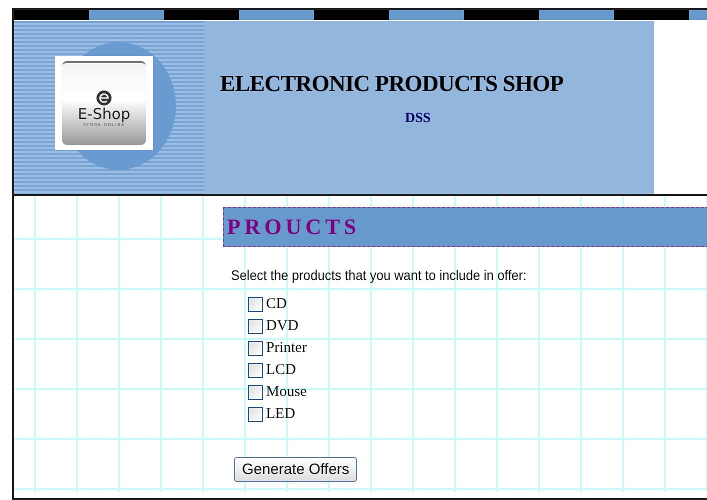 The image size is (707, 500). What do you see at coordinates (282, 326) in the screenshot?
I see `checkbox-label: DVD` at bounding box center [282, 326].